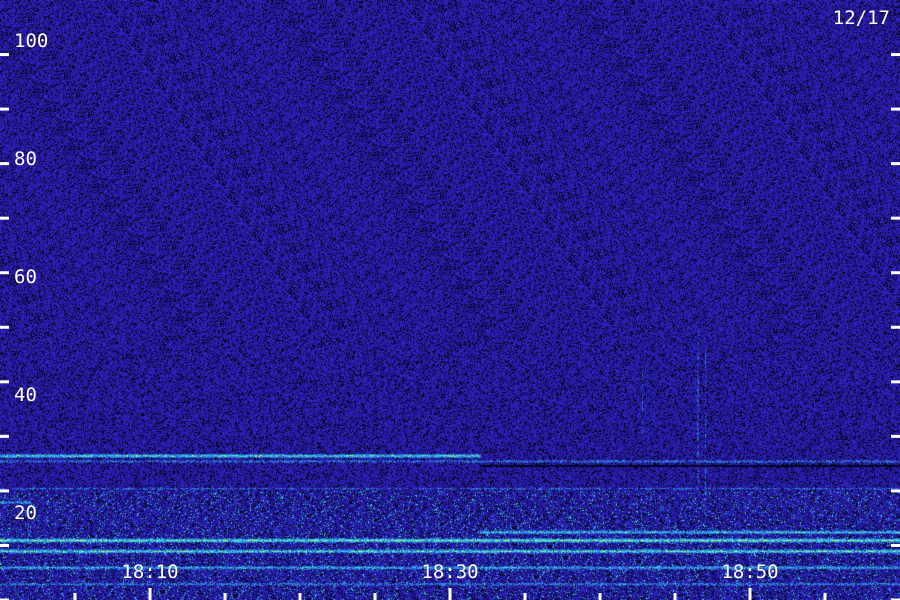 This screenshot has height=600, width=900. What do you see at coordinates (449, 572) in the screenshot?
I see `xtick-label-1830: 18:30` at bounding box center [449, 572].